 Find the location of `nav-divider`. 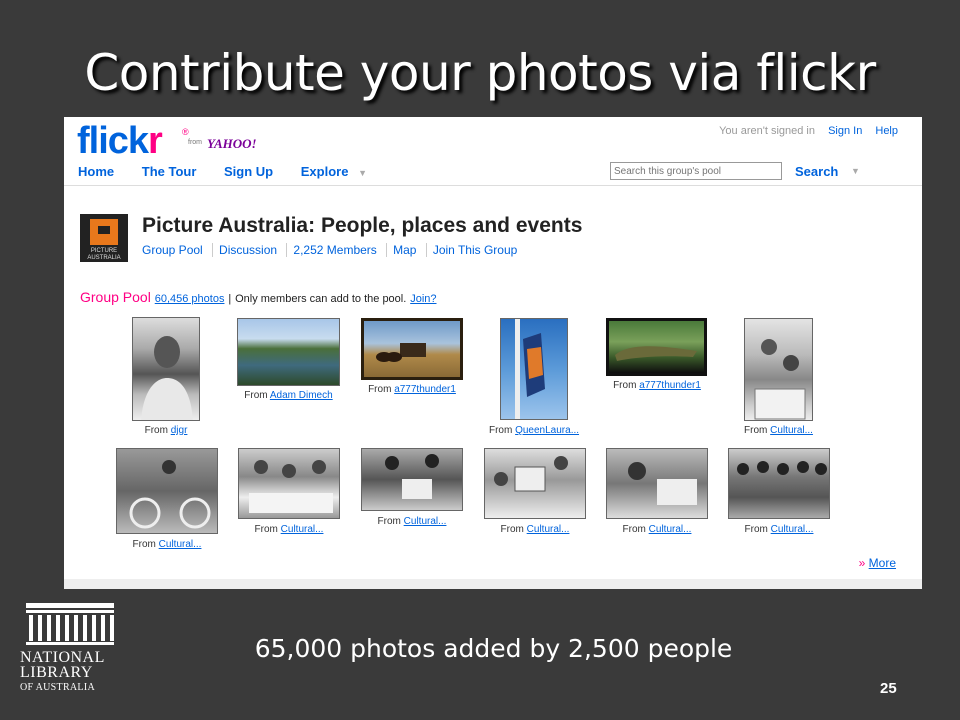

nav-divider is located at coordinates (493, 185).